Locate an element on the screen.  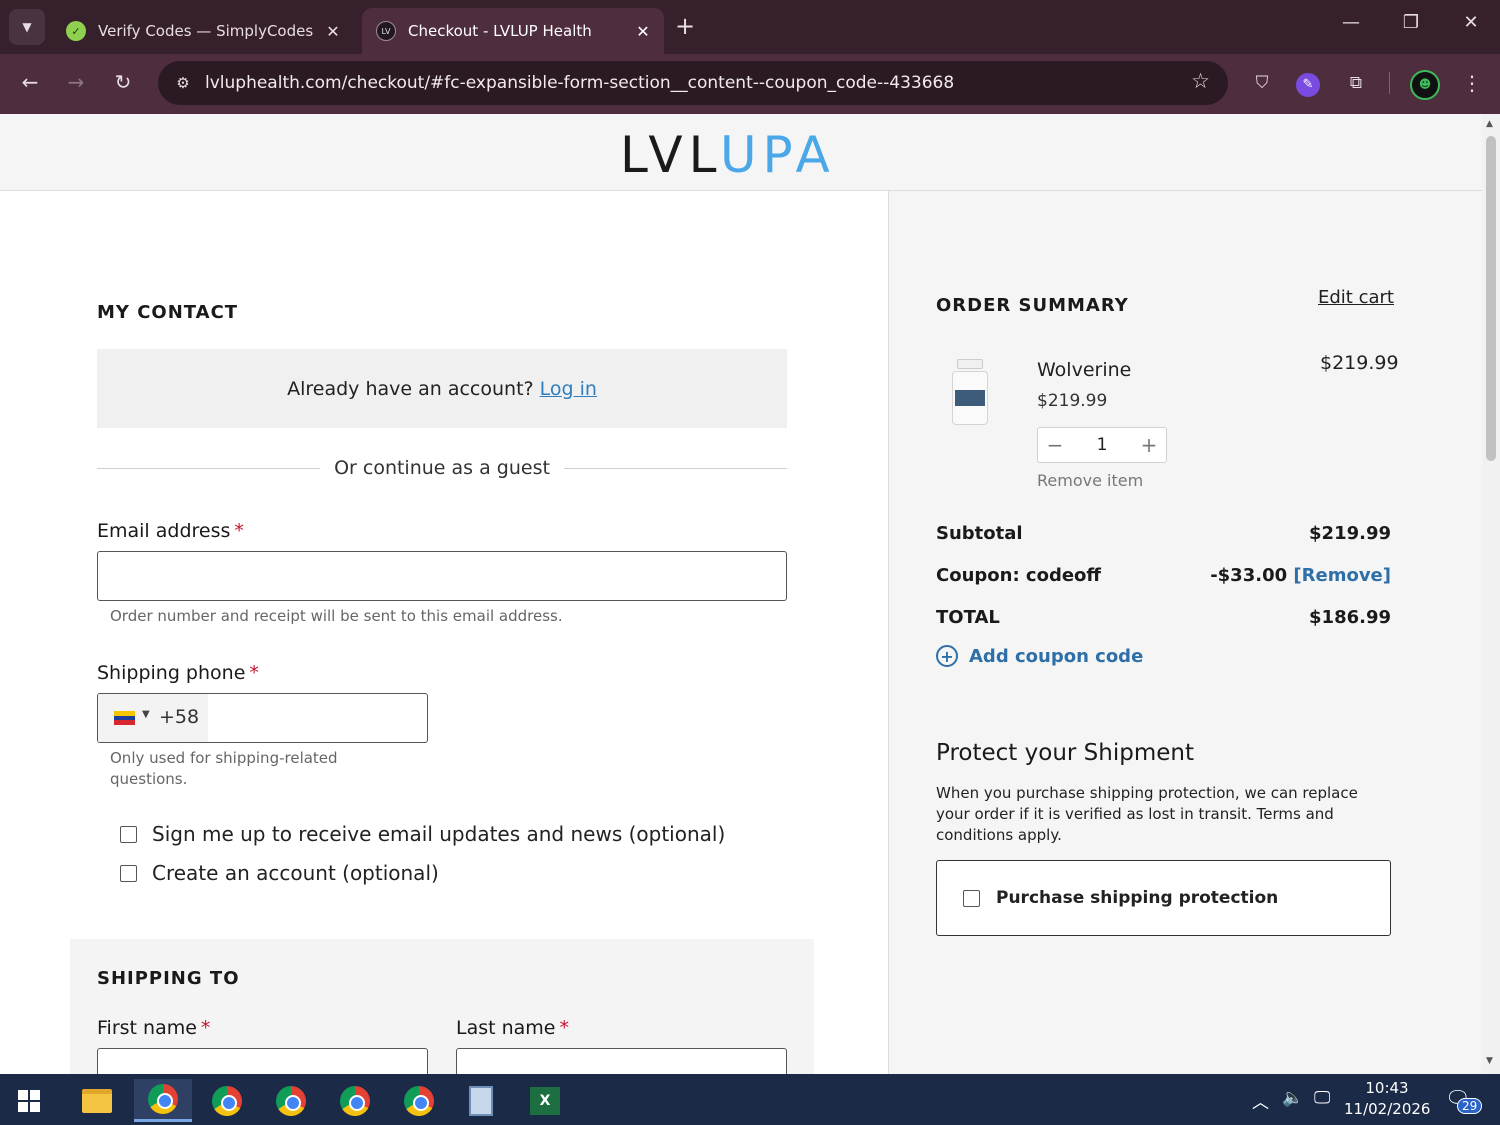
extensions-puzzle-icon: ⧉ is located at coordinates (1356, 83).